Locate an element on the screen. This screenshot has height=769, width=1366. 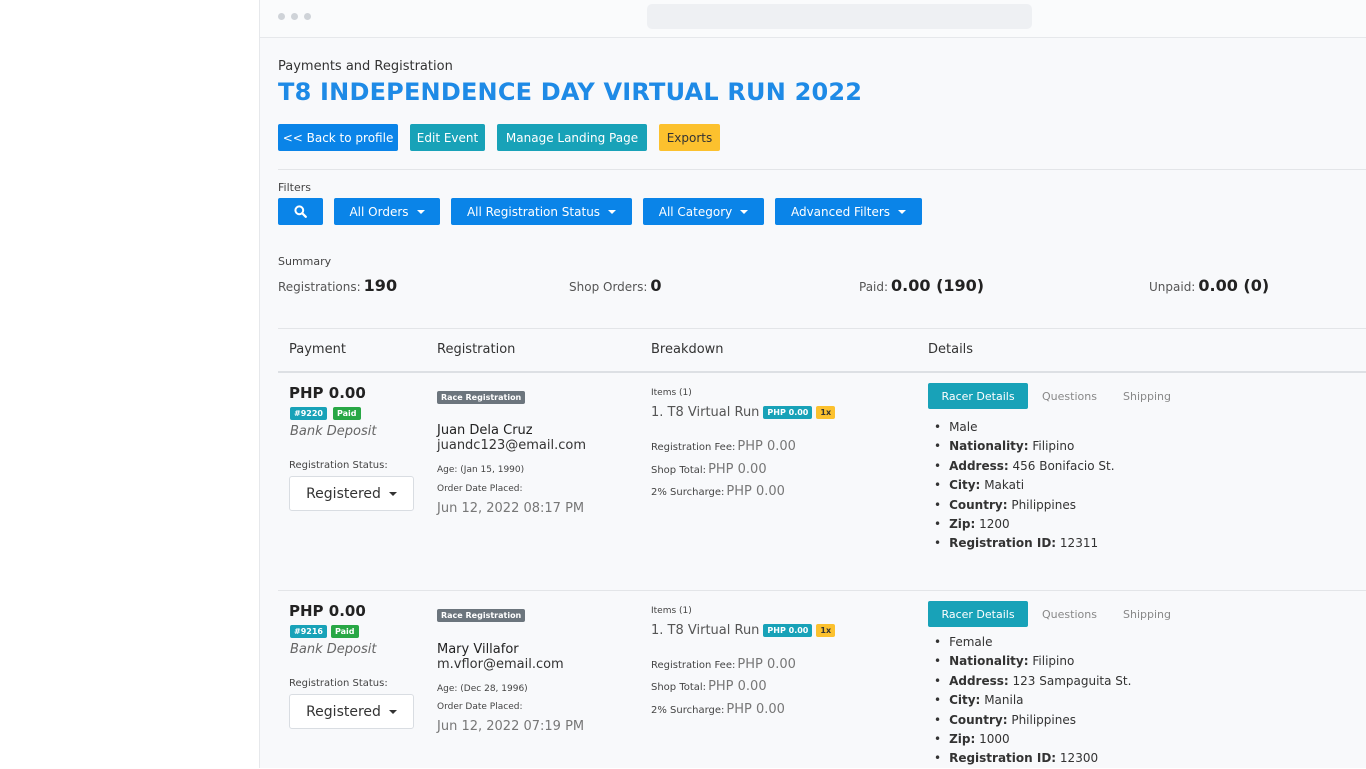
order-id-badge: #9220 is located at coordinates (308, 413).